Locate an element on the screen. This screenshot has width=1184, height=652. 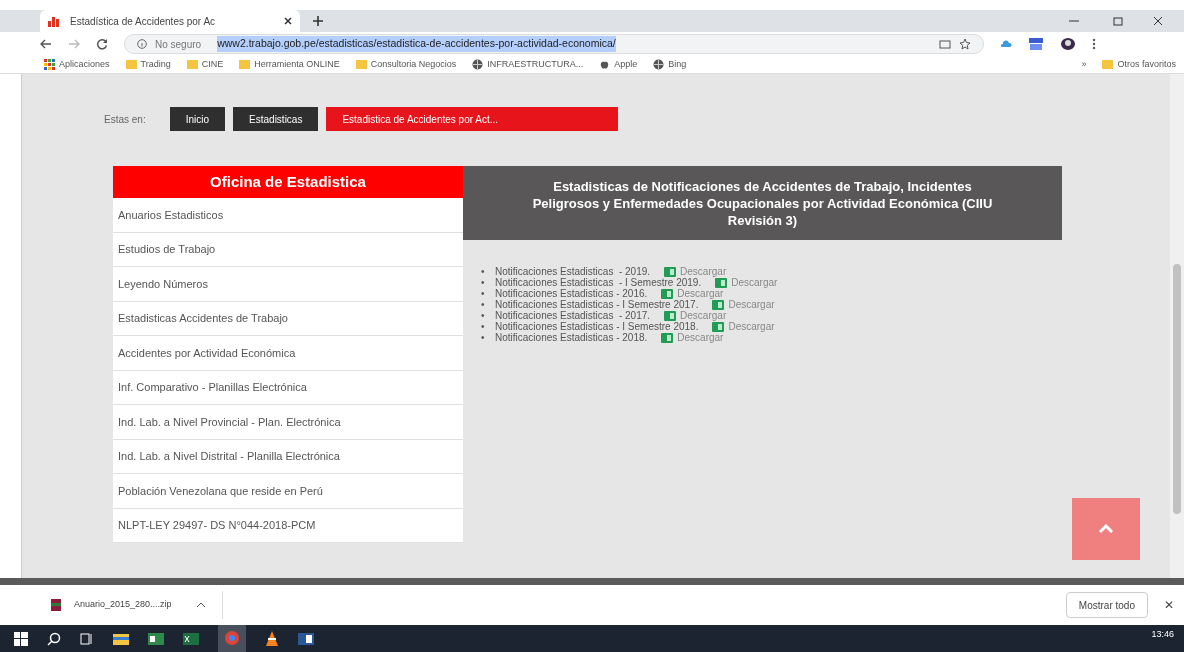
task-view-icon is located at coordinates (87, 638).